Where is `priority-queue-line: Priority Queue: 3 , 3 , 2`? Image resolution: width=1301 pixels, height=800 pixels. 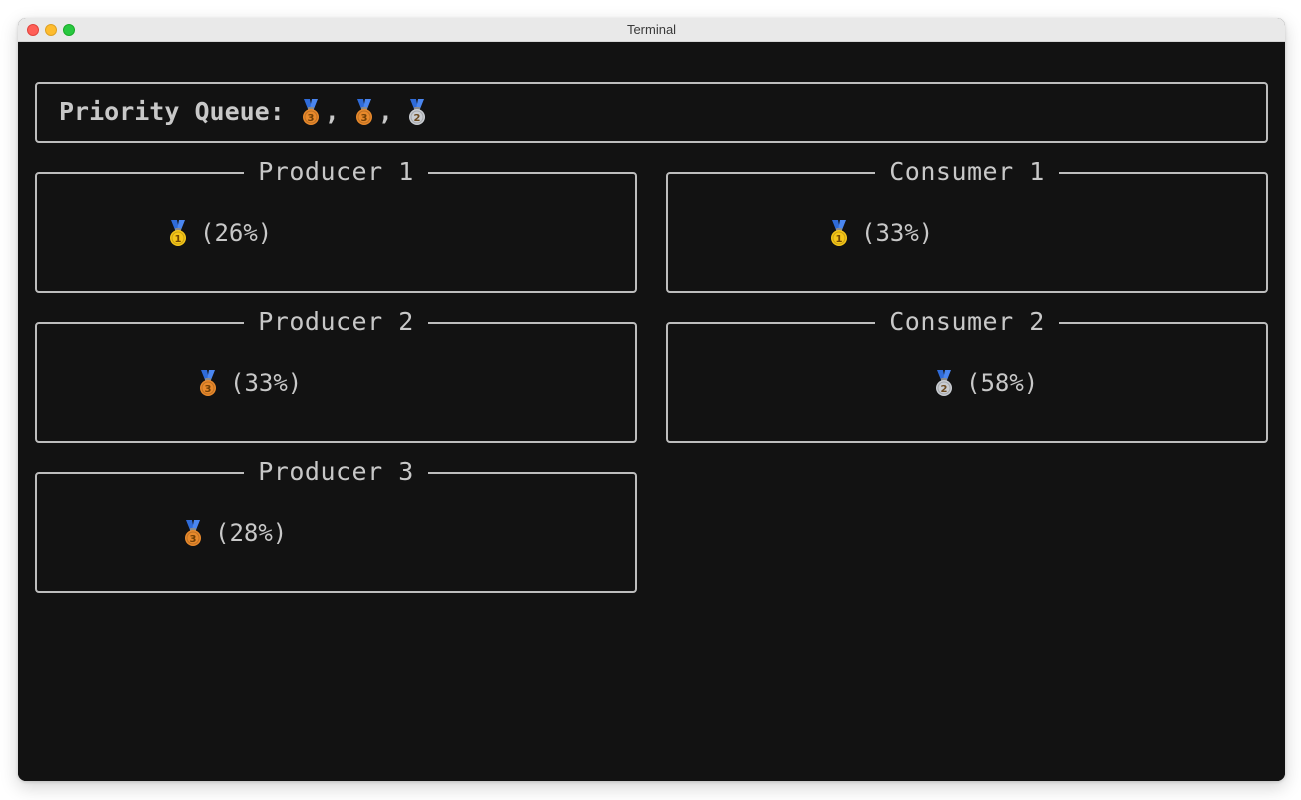 priority-queue-line: Priority Queue: 3 , 3 , 2 is located at coordinates (243, 112).